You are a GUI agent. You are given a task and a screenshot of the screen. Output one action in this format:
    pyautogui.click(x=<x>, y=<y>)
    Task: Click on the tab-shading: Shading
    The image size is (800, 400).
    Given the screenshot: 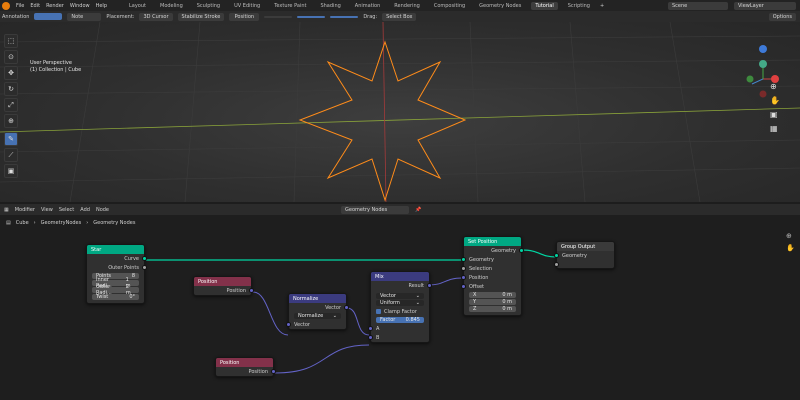 What is the action you would take?
    pyautogui.click(x=330, y=6)
    